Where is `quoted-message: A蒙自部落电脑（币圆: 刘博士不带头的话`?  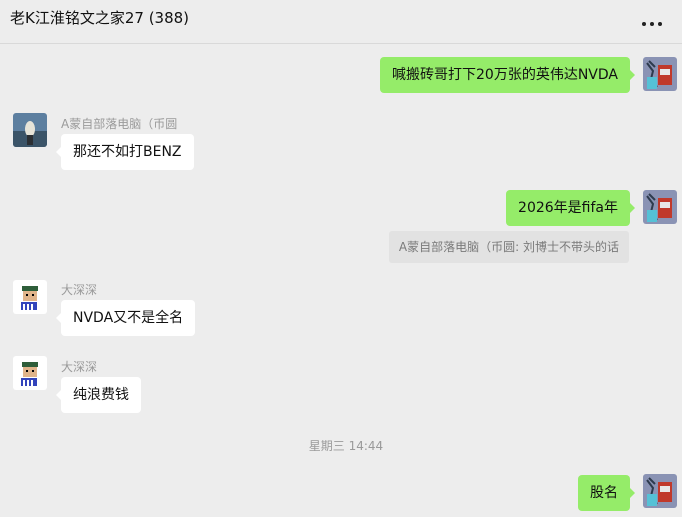 quoted-message: A蒙自部落电脑（币圆: 刘博士不带头的话 is located at coordinates (508, 247).